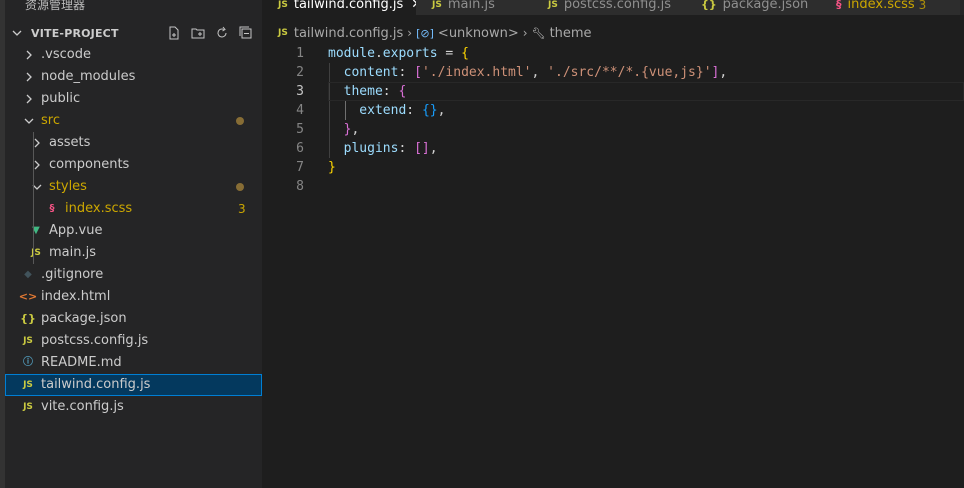  What do you see at coordinates (133, 55) in the screenshot?
I see `folder--vscode: .vscode` at bounding box center [133, 55].